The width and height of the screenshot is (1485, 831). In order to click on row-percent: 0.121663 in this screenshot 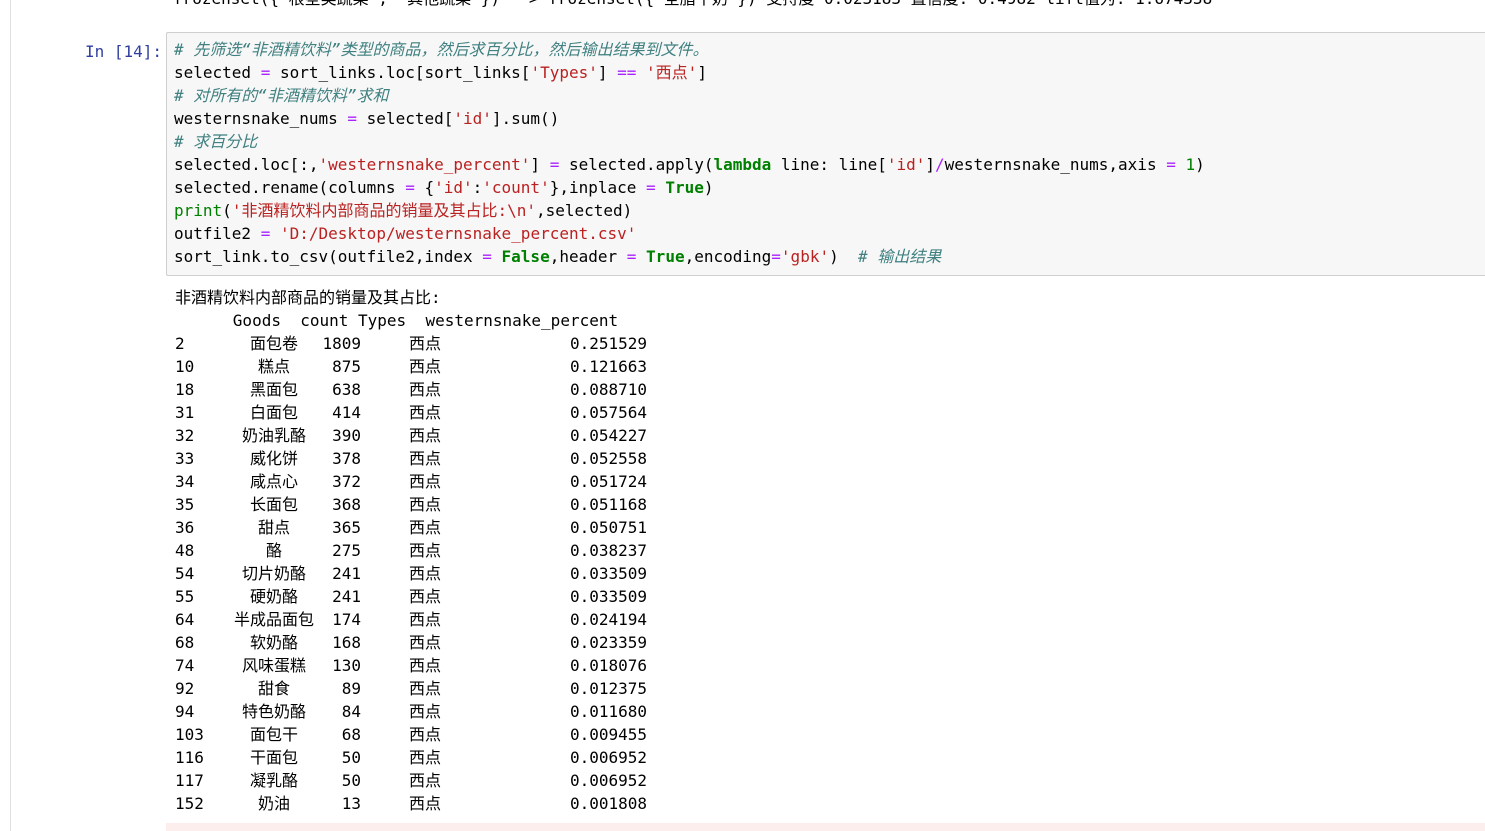, I will do `click(608, 366)`.